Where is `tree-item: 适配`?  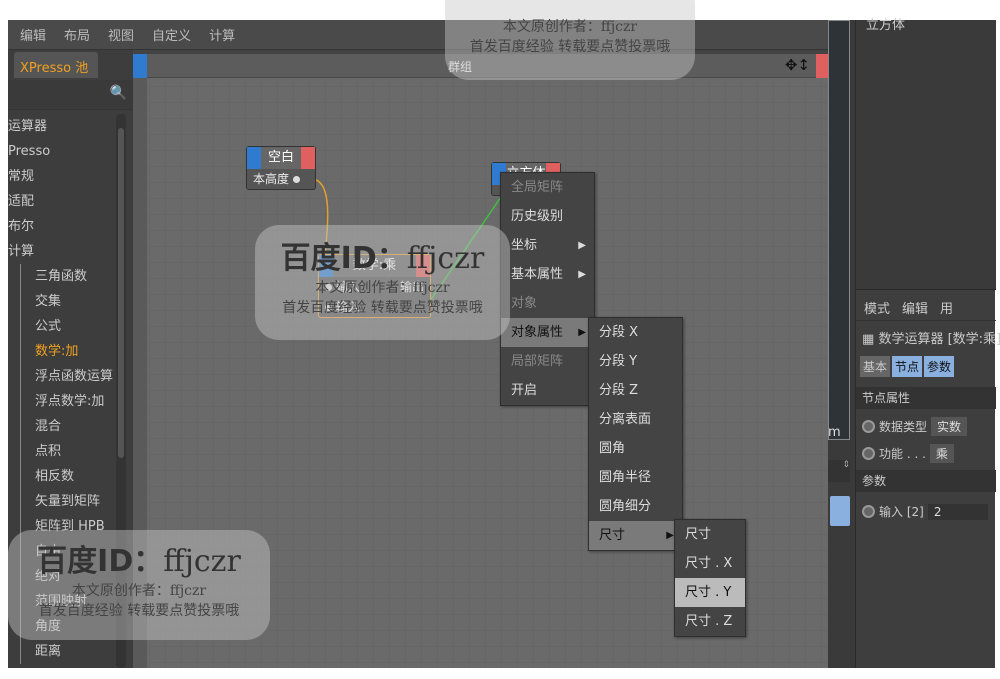
tree-item: 适配 is located at coordinates (63, 201).